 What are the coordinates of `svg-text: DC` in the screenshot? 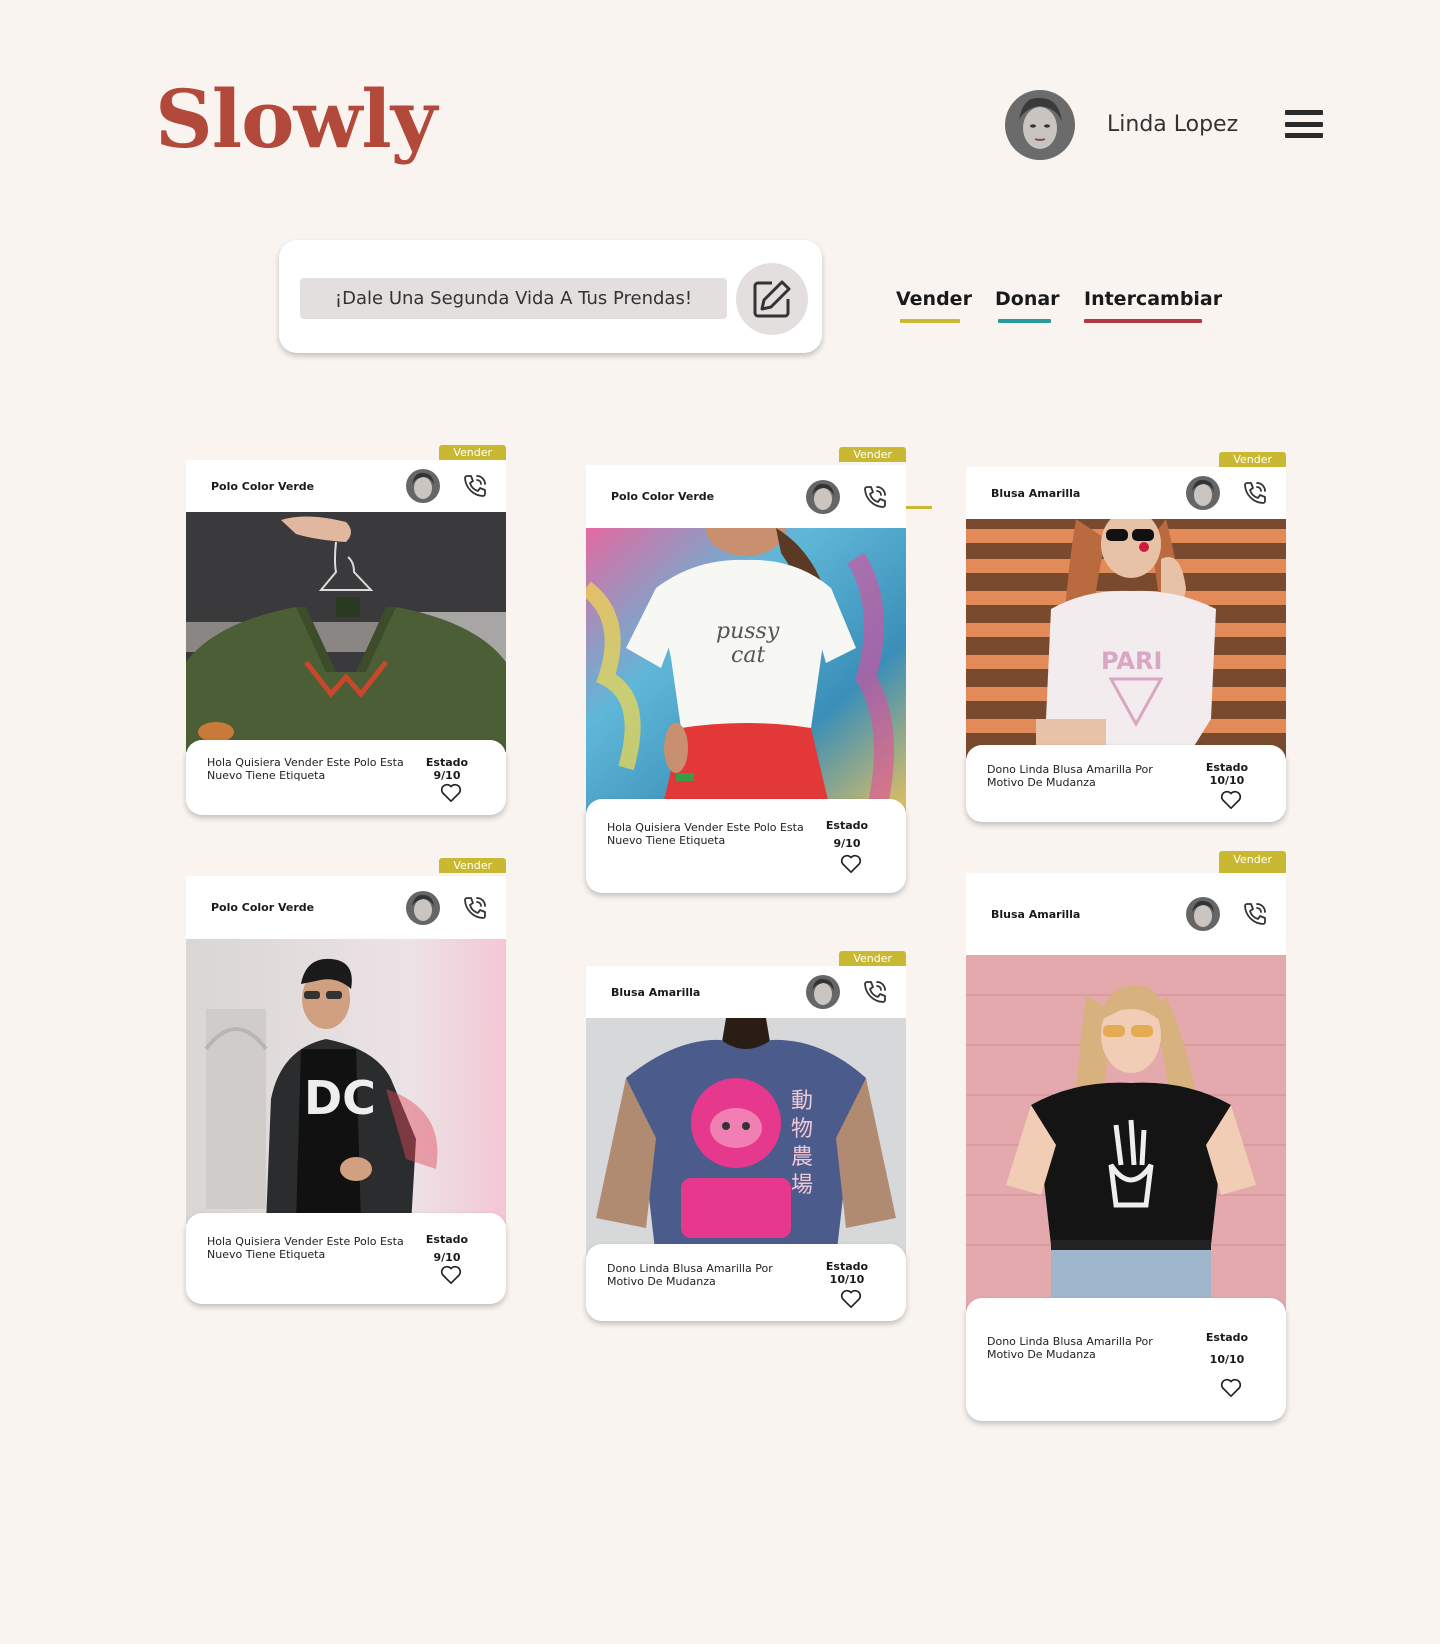 It's located at (340, 1098).